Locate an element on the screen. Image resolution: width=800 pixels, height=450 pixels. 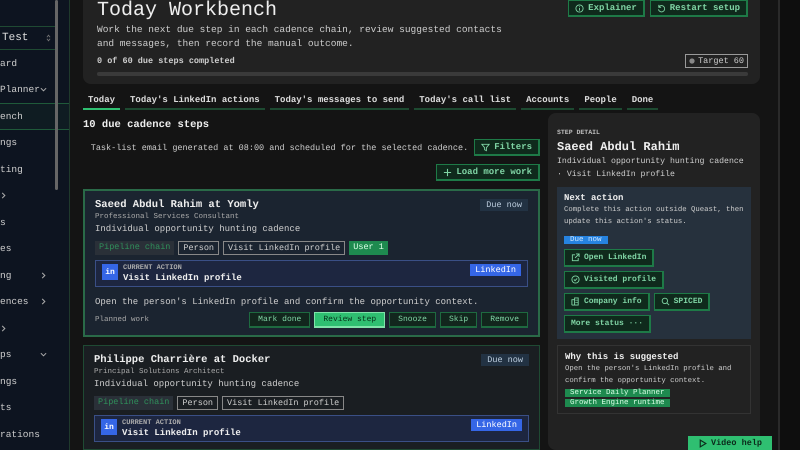
page-description: Work the next due step in each cadence chain, review suggested contacts and messages, then record the manual outcome. is located at coordinates (300, 37).